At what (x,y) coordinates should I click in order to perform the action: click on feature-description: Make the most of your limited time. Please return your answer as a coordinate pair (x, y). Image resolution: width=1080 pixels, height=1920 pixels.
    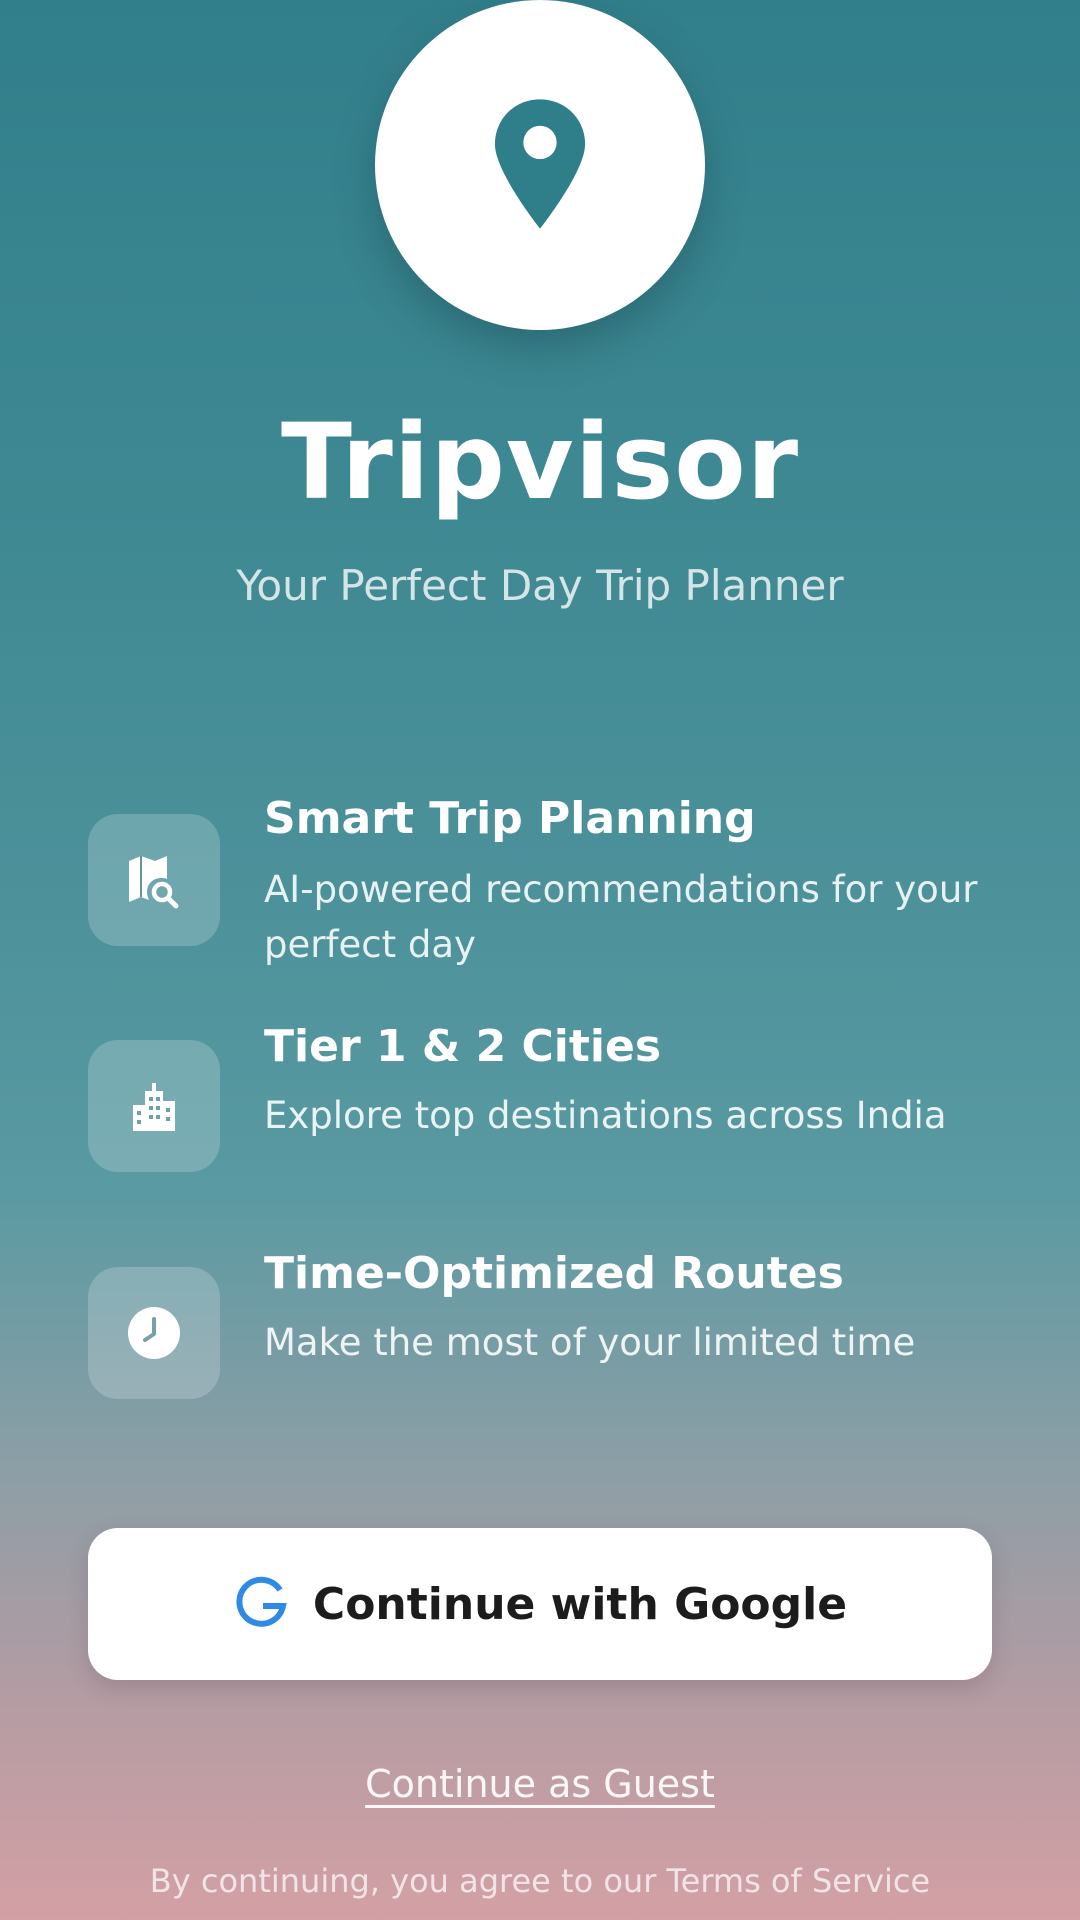
    Looking at the image, I should click on (590, 1342).